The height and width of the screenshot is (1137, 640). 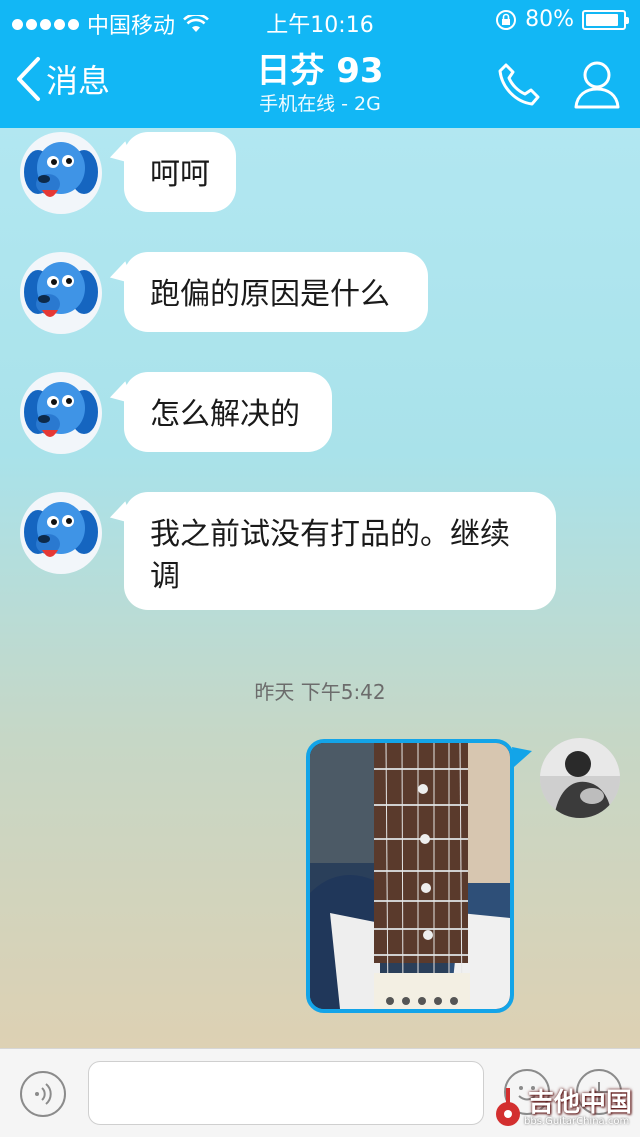 What do you see at coordinates (320, 104) in the screenshot?
I see `online-status: 手机在线 - 2G` at bounding box center [320, 104].